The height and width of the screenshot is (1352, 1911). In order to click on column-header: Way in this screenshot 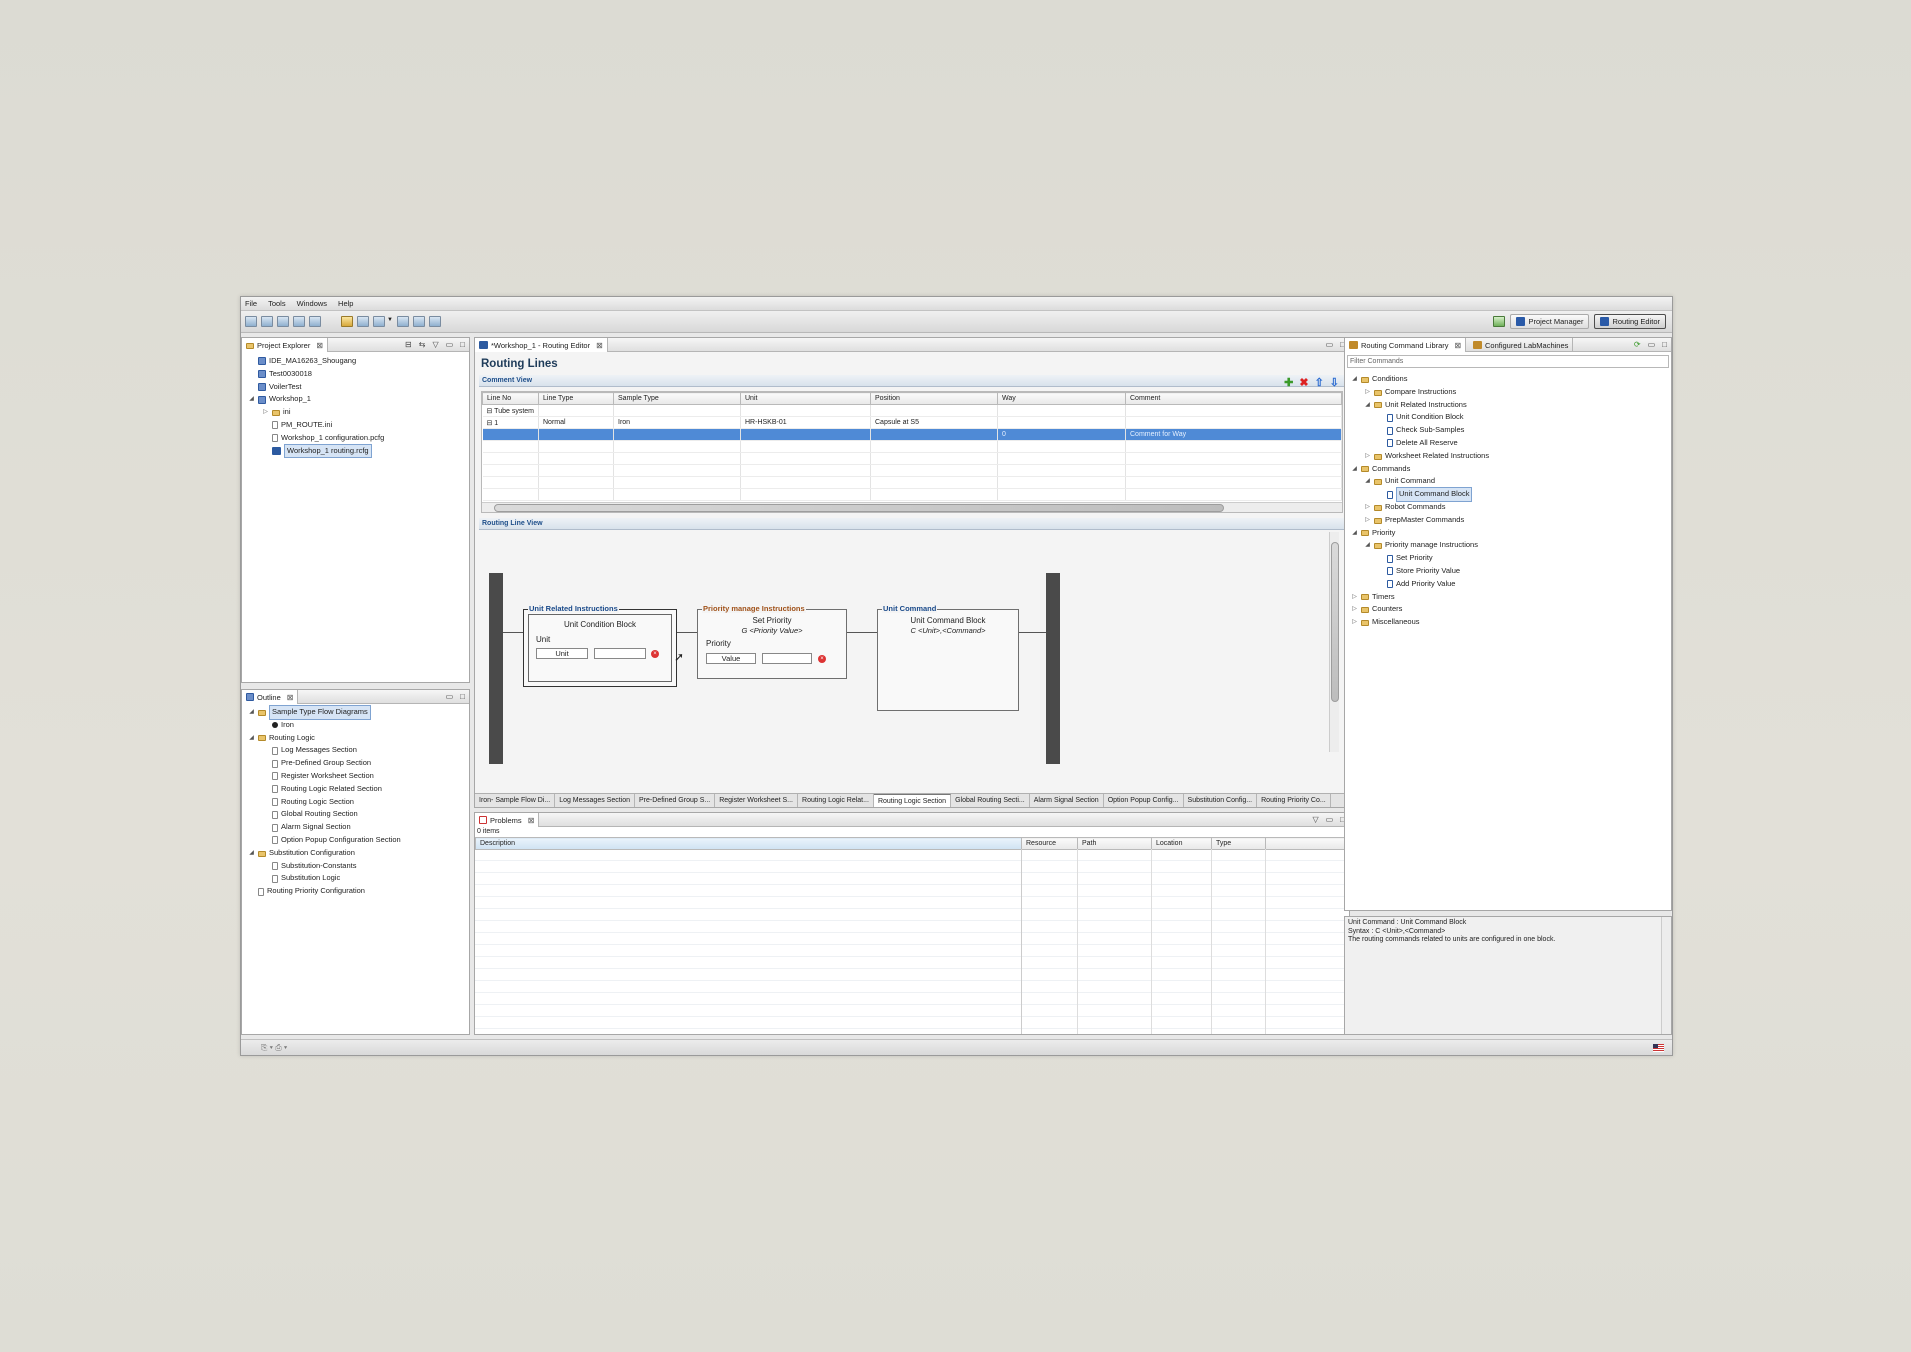, I will do `click(1061, 398)`.